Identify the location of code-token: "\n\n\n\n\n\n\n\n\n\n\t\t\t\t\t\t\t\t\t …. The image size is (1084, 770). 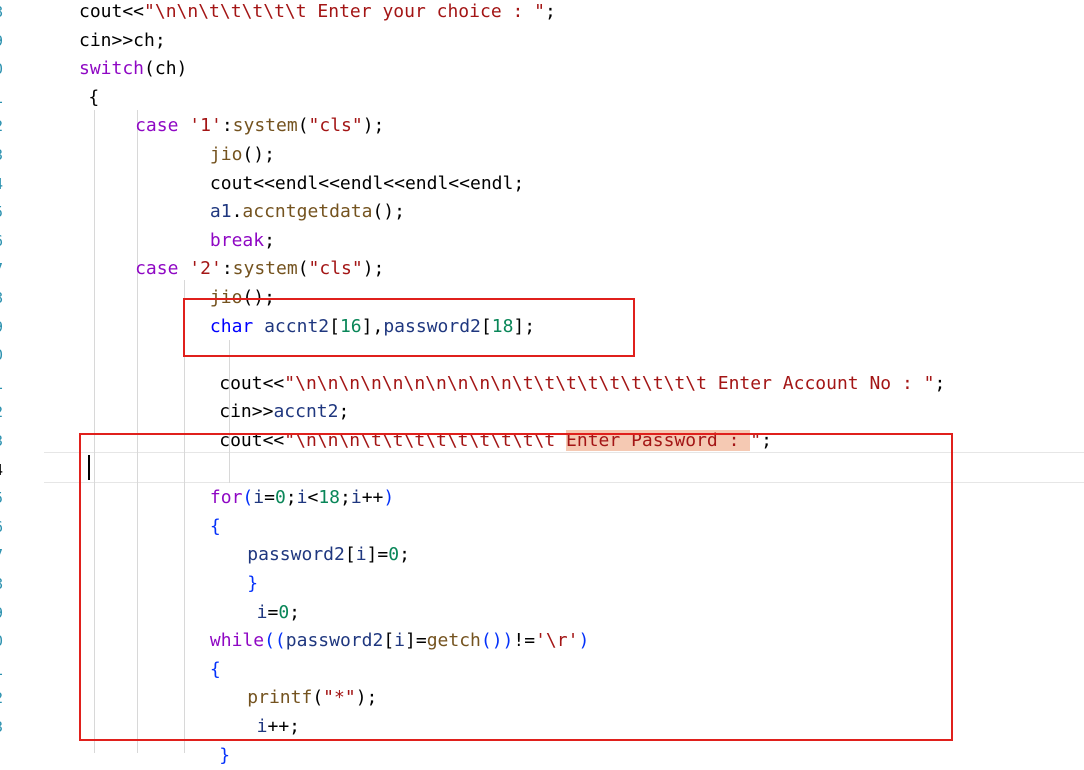
(609, 383).